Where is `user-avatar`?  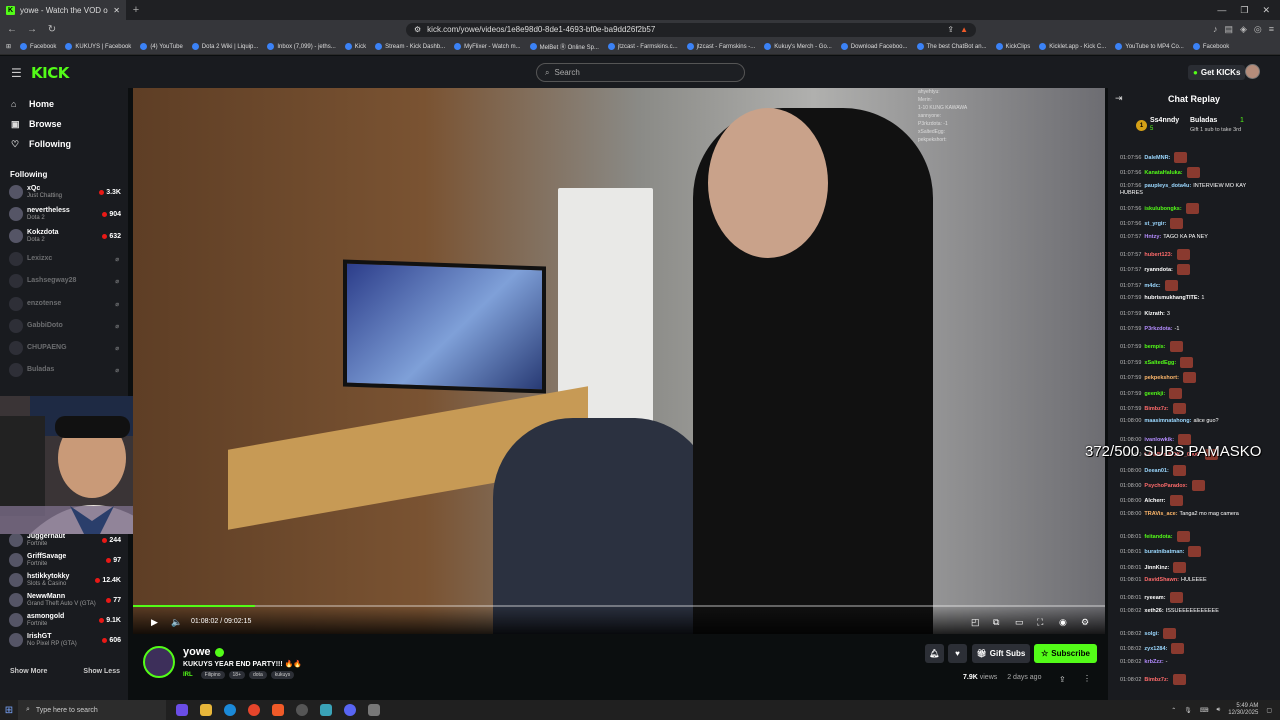
user-avatar is located at coordinates (1252, 71).